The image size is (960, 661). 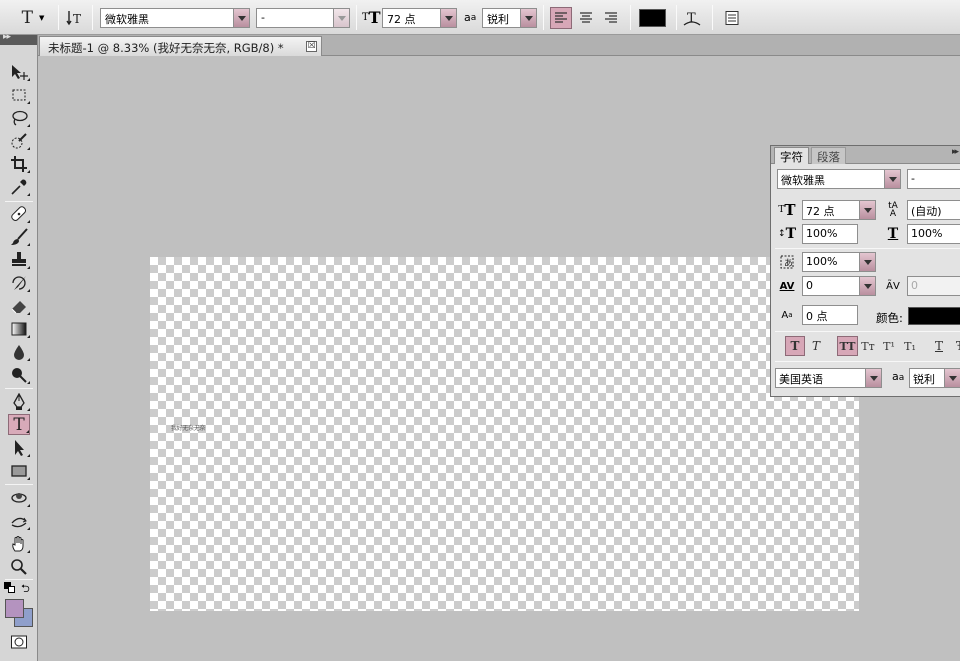 What do you see at coordinates (934, 316) in the screenshot?
I see `panel-color-swatch` at bounding box center [934, 316].